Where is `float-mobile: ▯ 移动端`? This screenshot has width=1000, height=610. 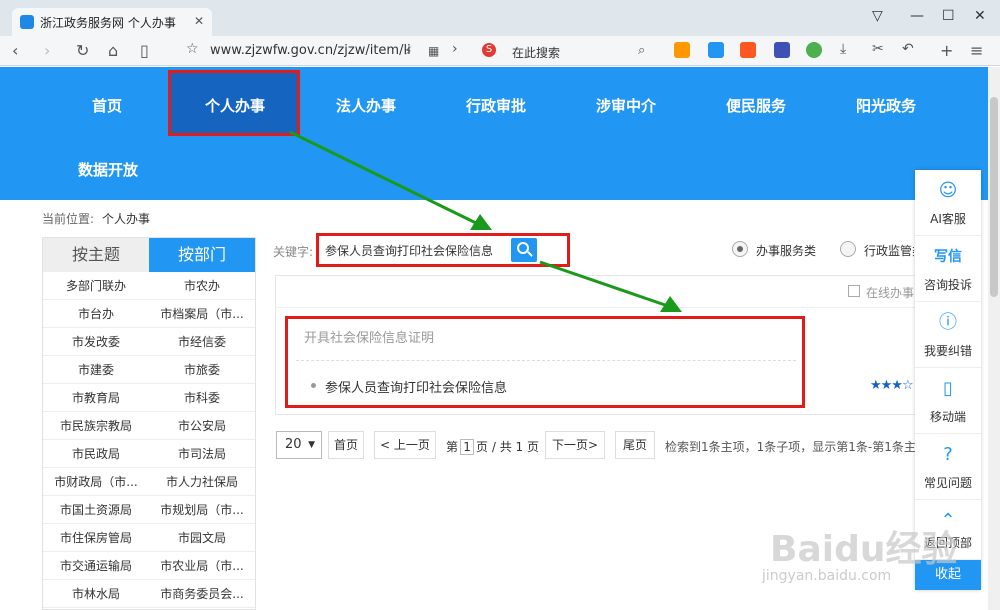 float-mobile: ▯ 移动端 is located at coordinates (948, 401).